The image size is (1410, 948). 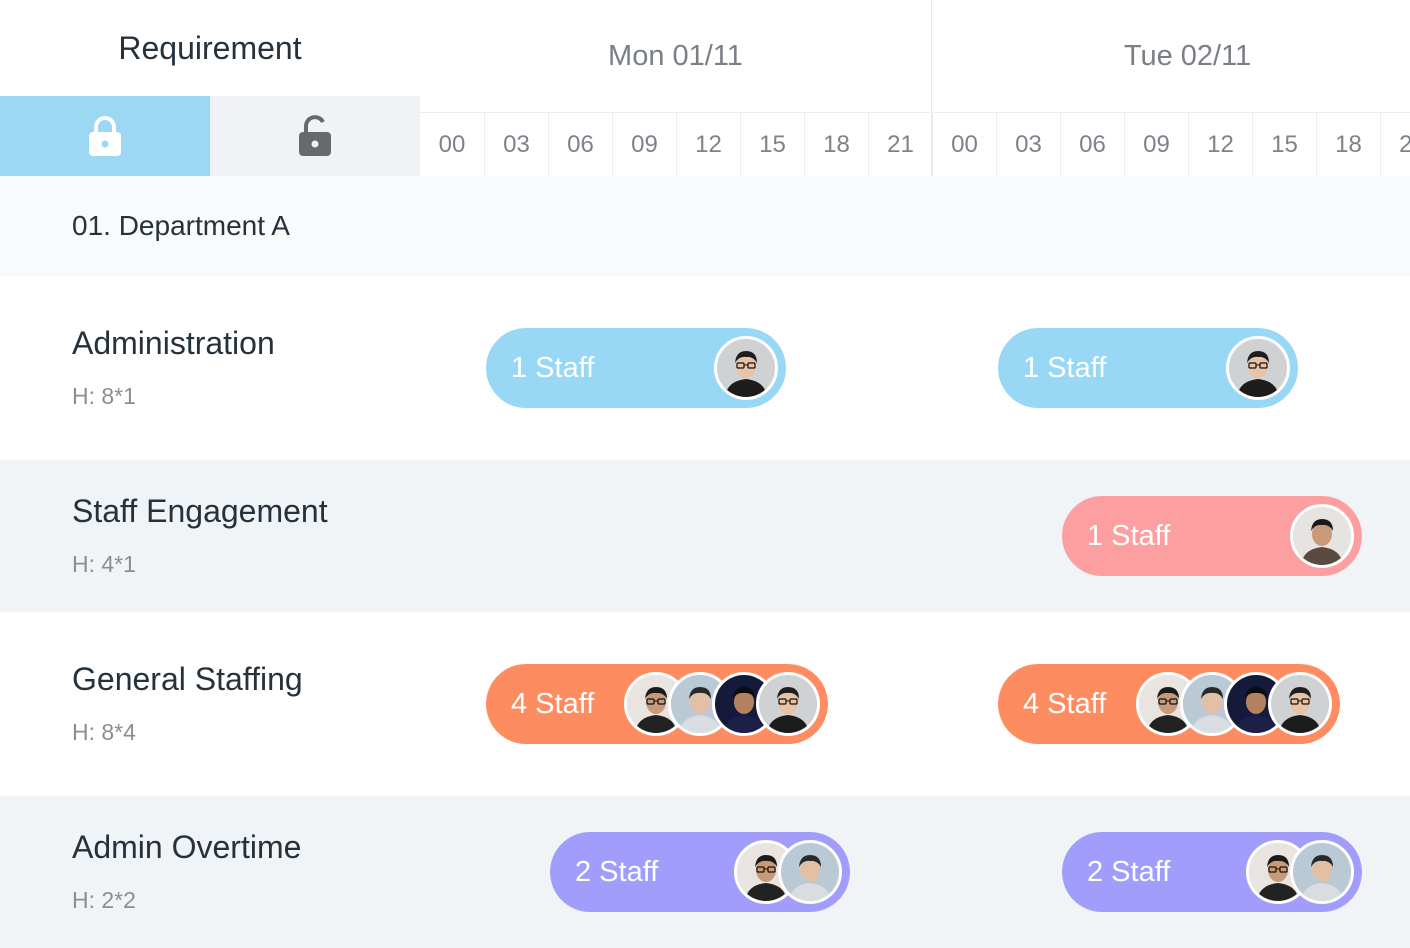 What do you see at coordinates (104, 732) in the screenshot?
I see `row-hours: H: 8*4` at bounding box center [104, 732].